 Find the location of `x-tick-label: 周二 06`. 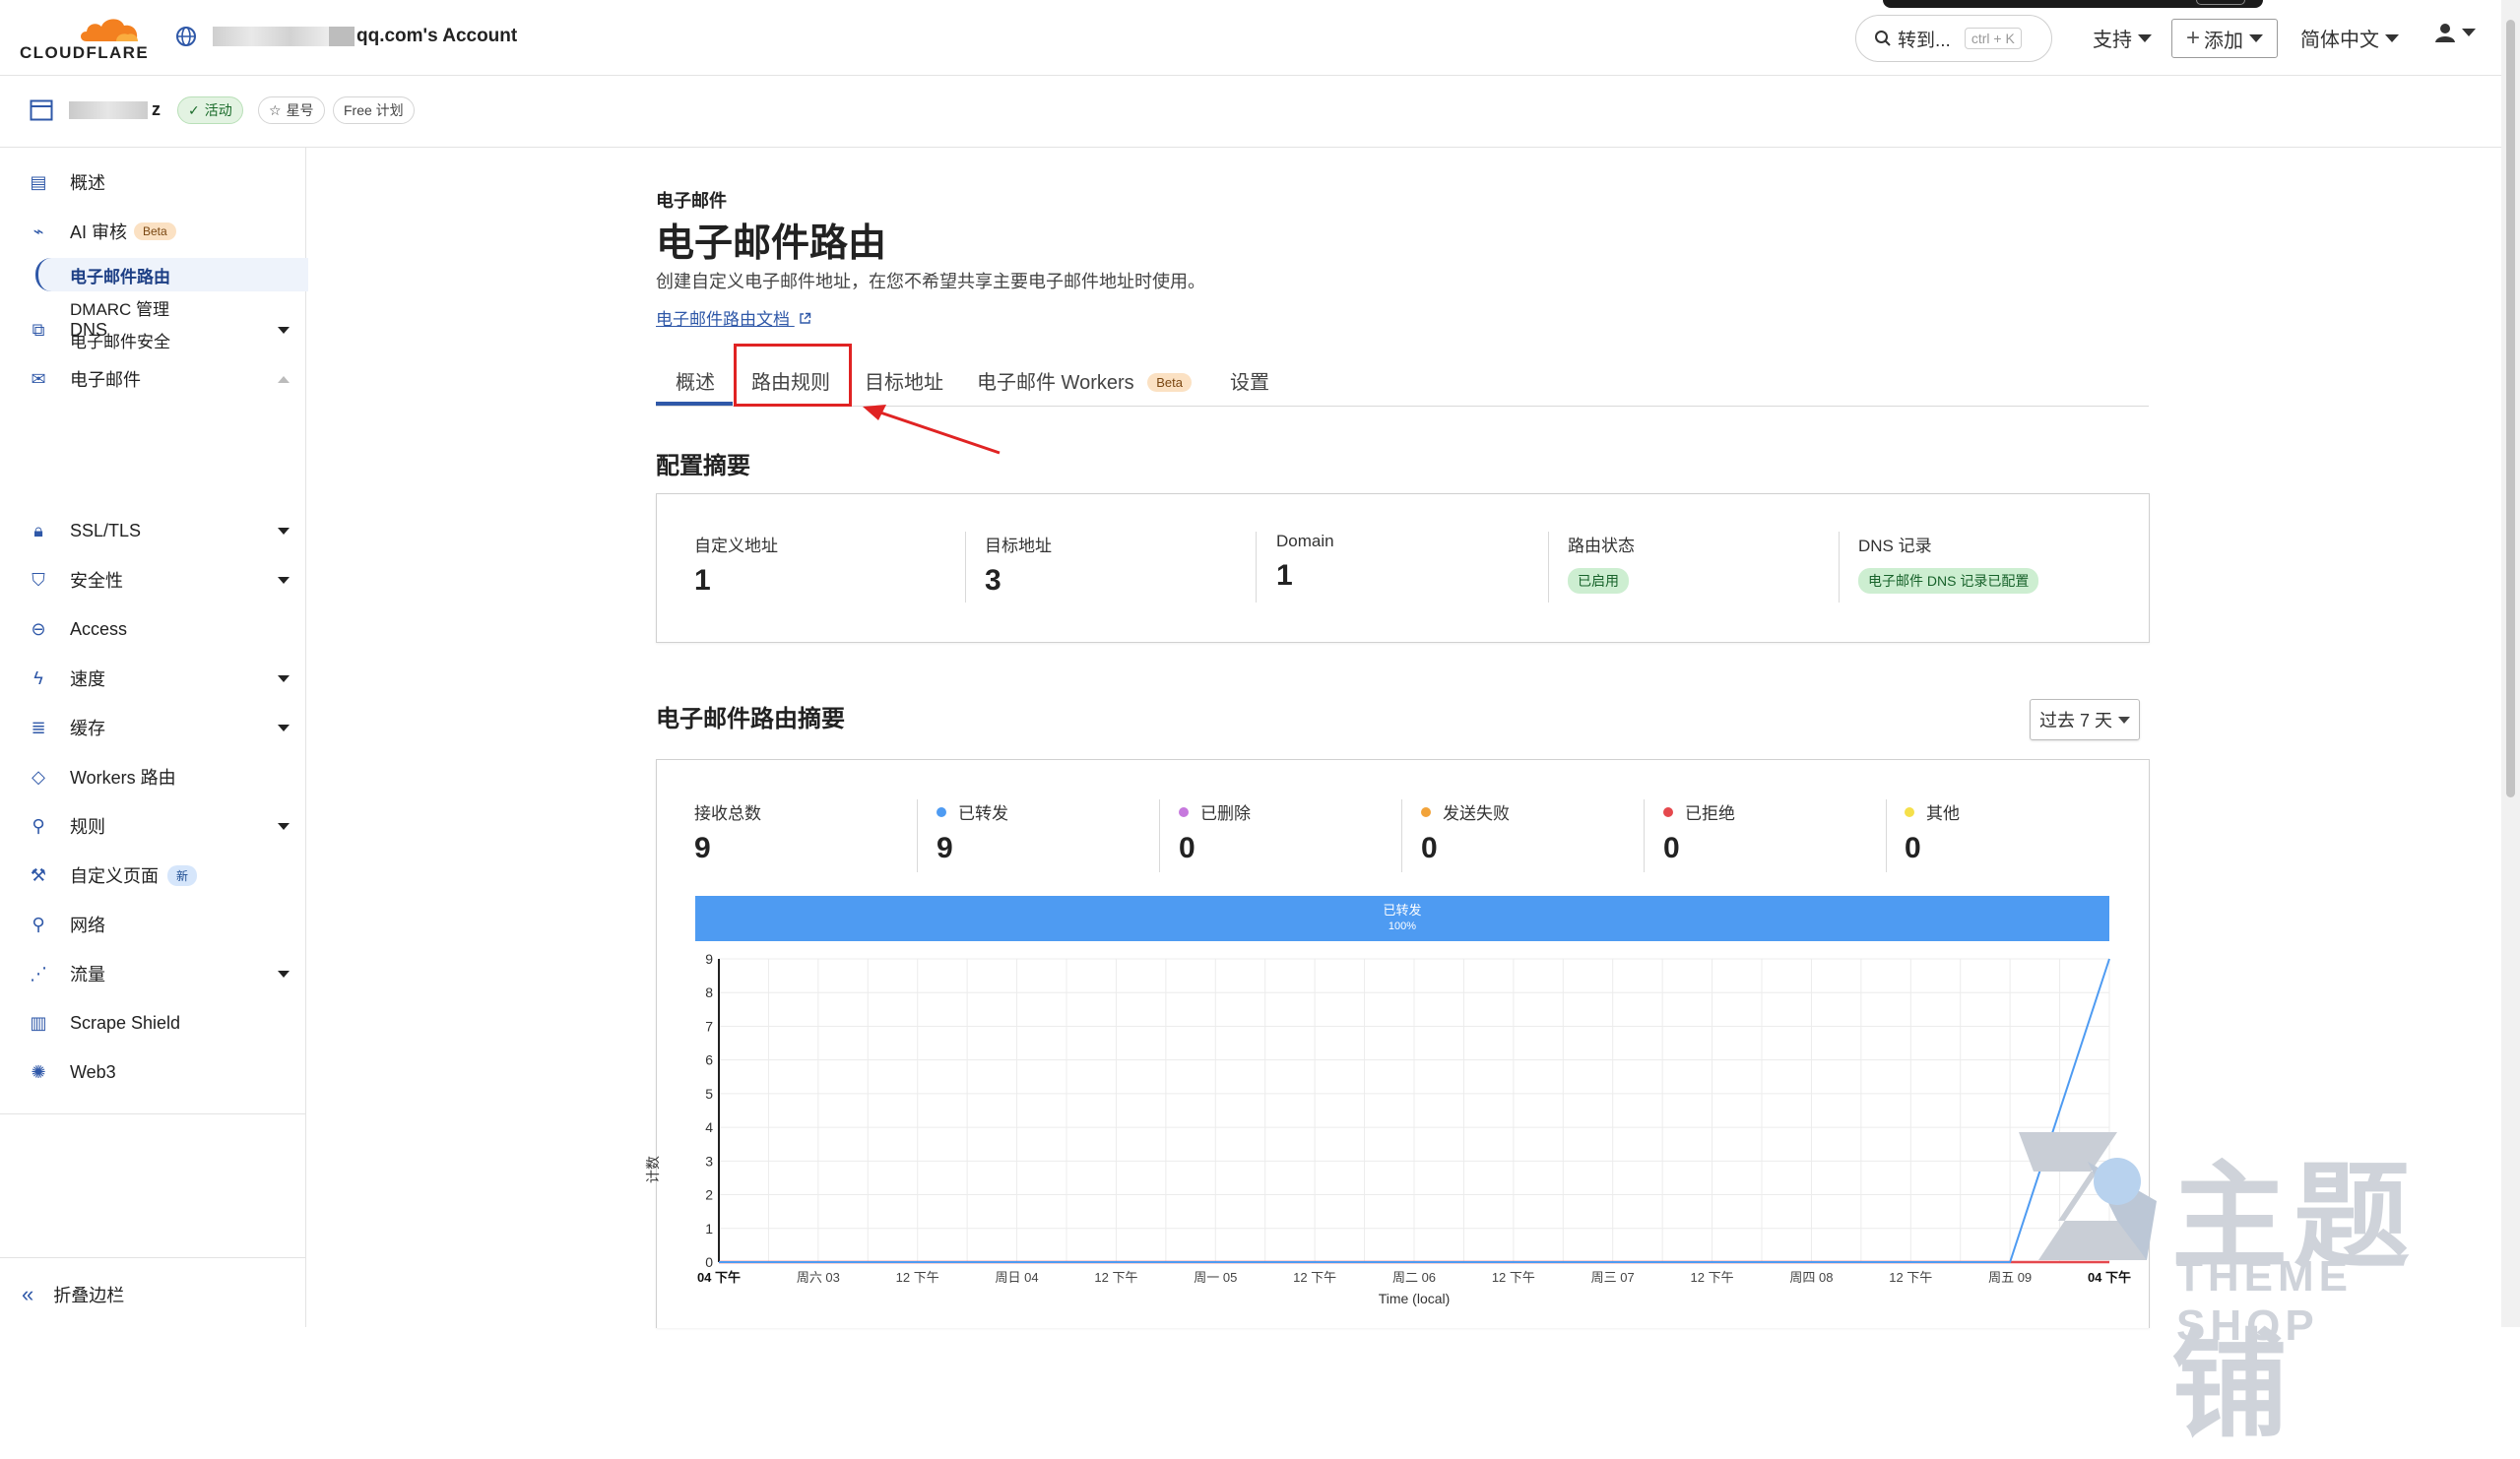

x-tick-label: 周二 06 is located at coordinates (1414, 1277).